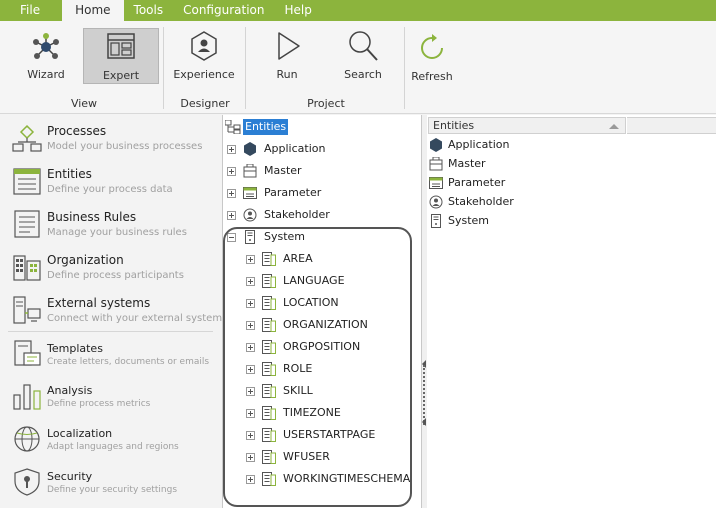  I want to click on expert-button: Expert, so click(121, 56).